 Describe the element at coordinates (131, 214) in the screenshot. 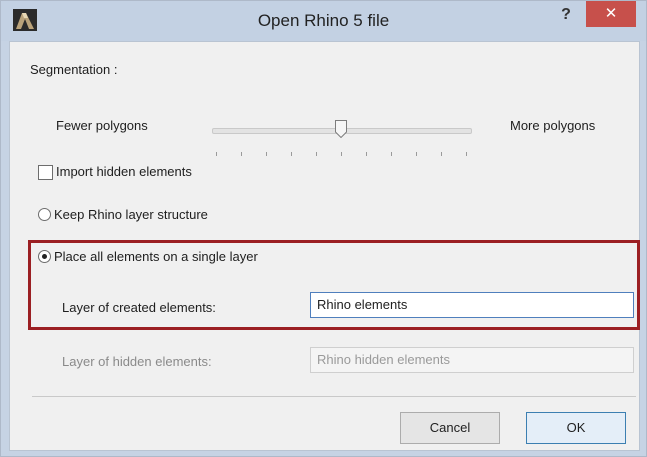

I see `keep-layer-structure-label: Keep Rhino layer structure` at that location.